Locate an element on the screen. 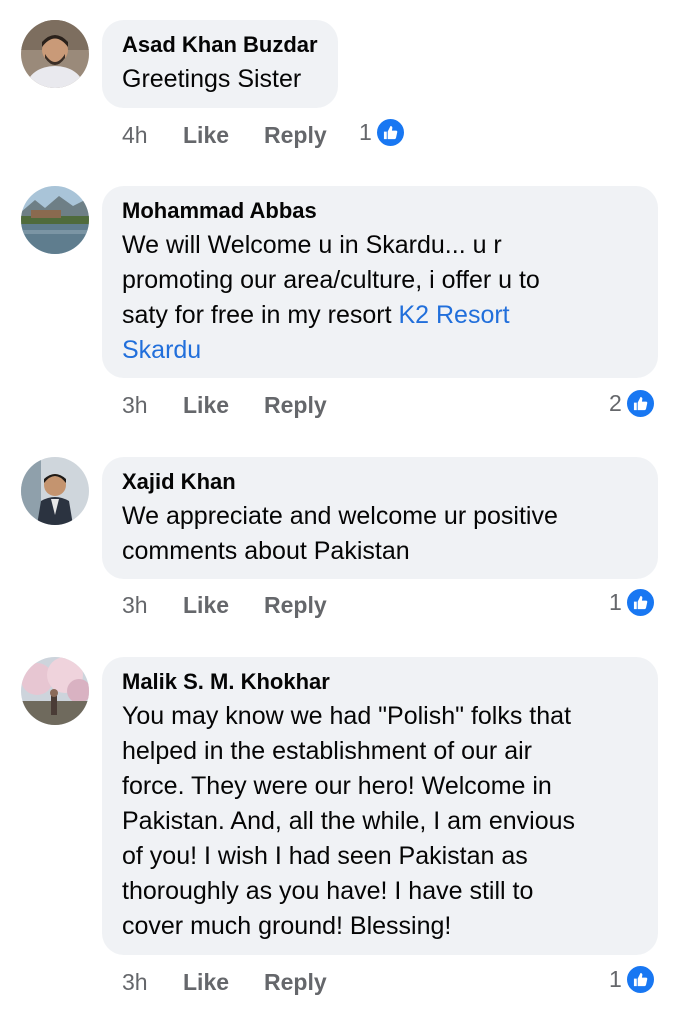  reaction-count: 2 is located at coordinates (615, 402).